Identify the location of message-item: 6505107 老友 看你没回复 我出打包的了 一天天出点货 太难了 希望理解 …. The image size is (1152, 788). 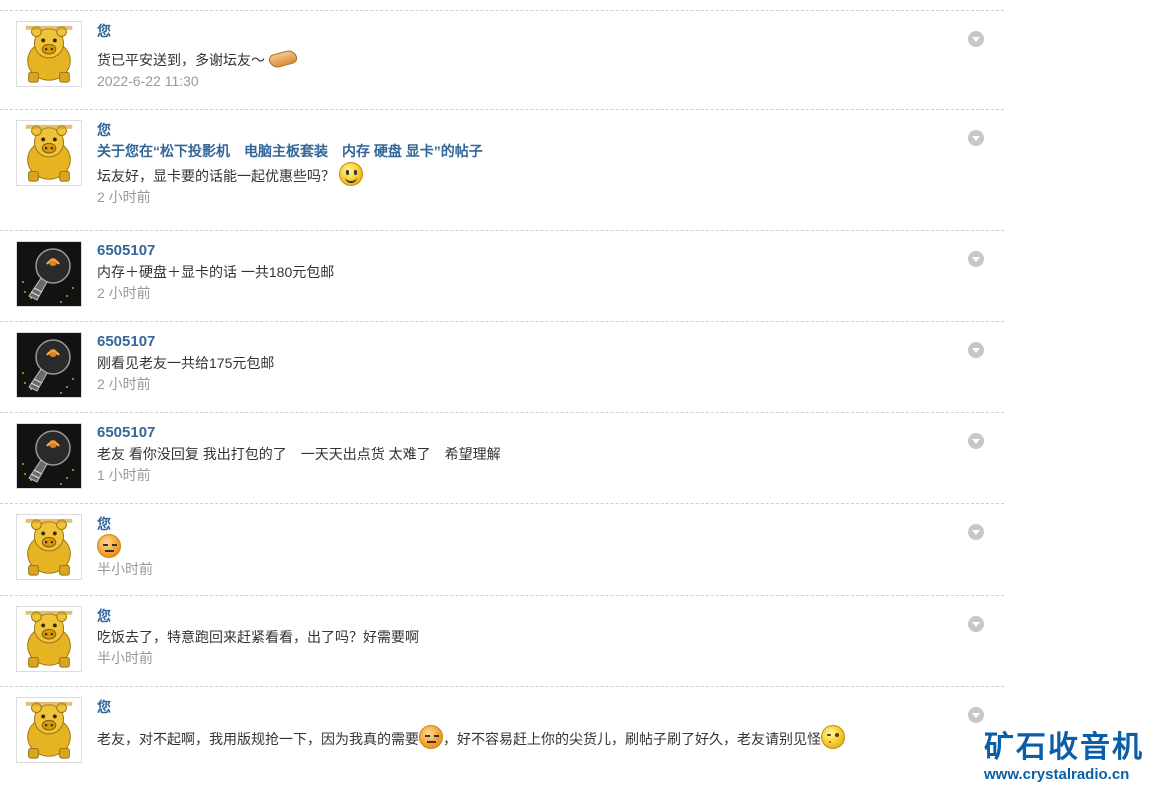
(502, 457).